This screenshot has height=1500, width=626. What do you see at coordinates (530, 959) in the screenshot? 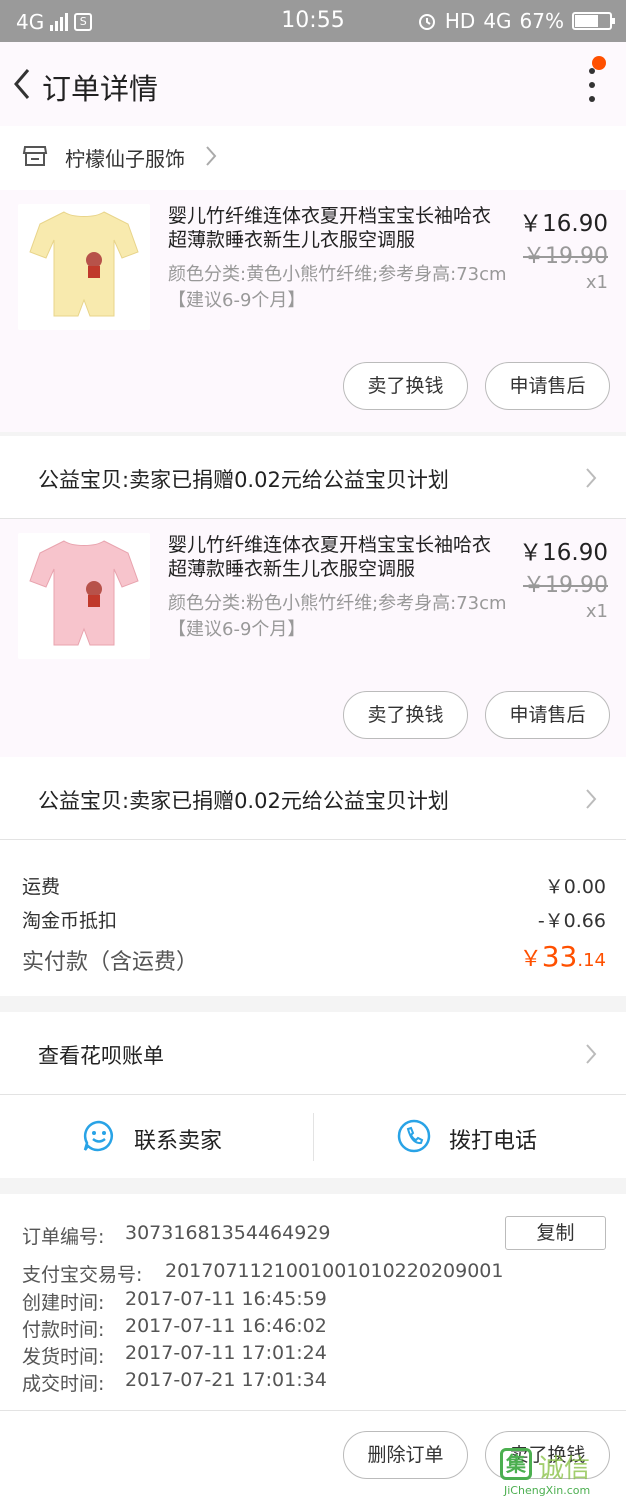
I see `total-currency: ￥` at bounding box center [530, 959].